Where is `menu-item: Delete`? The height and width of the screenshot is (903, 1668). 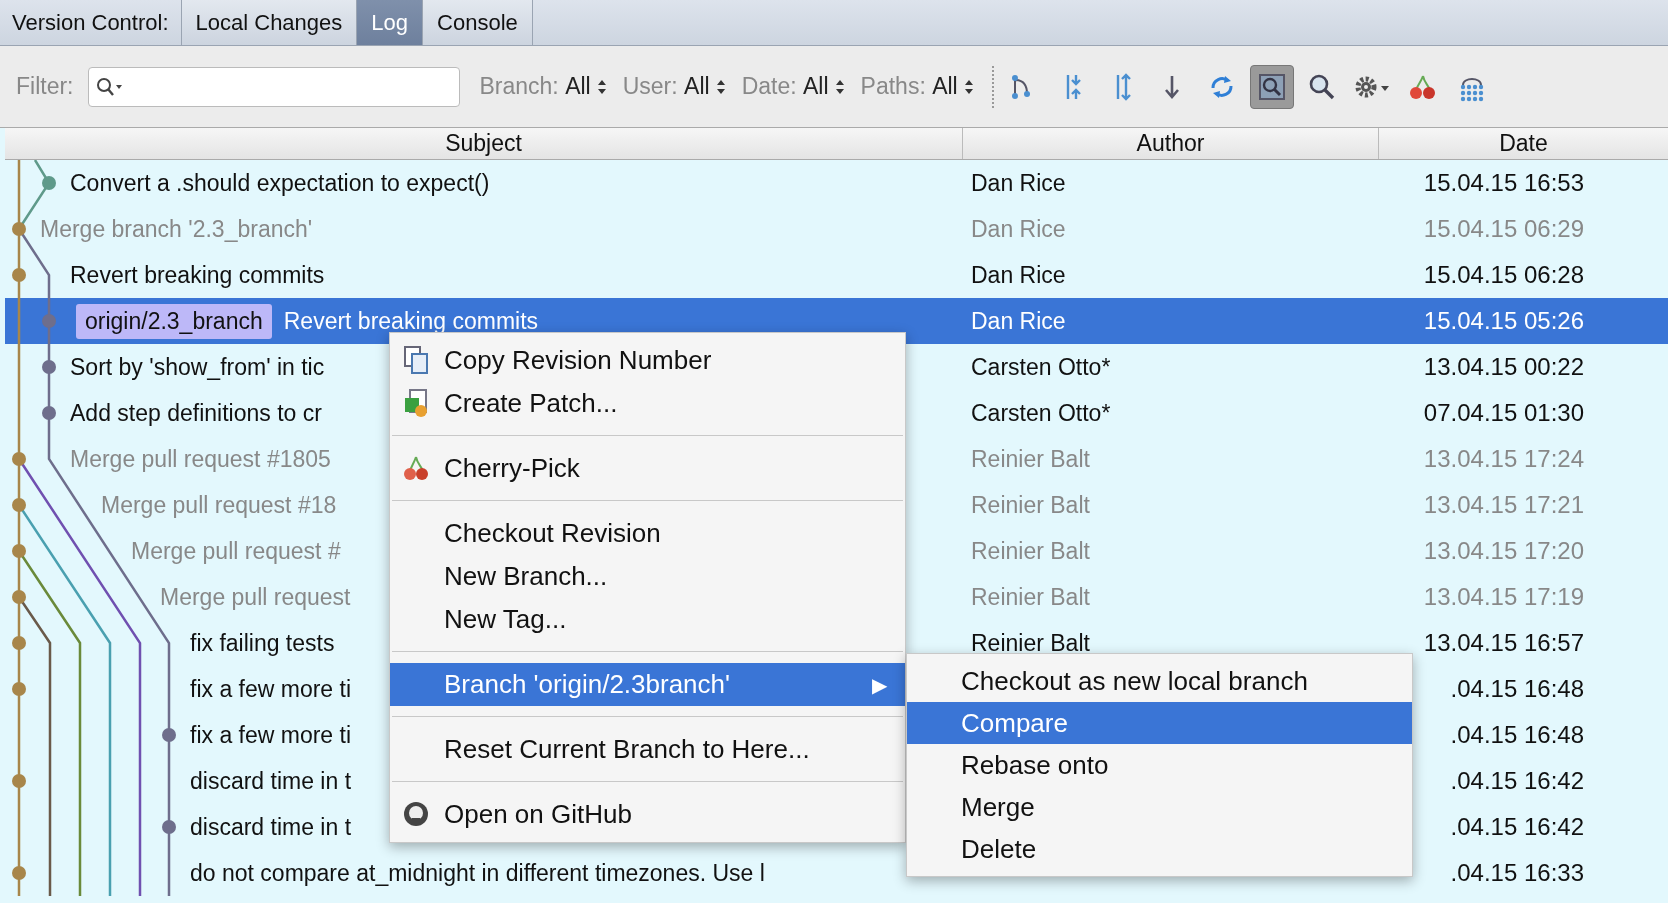 menu-item: Delete is located at coordinates (1159, 849).